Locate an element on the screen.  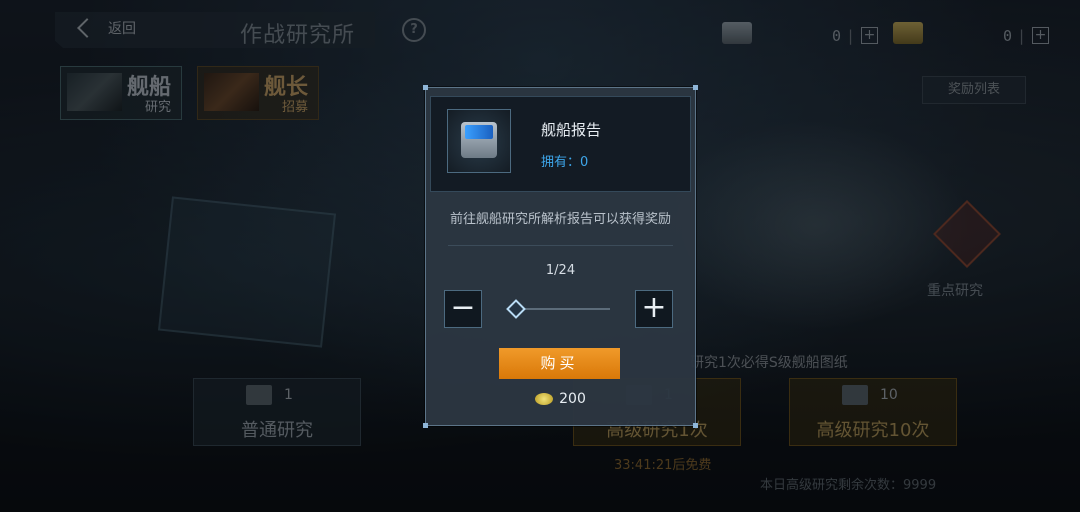
item-name: 舰船报告 is located at coordinates (571, 130).